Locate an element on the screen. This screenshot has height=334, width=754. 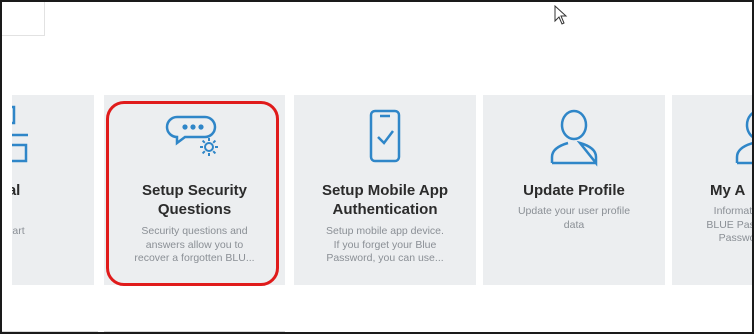
tile-organizational-chart: ational rt nal Chart is located at coordinates (53, 190).